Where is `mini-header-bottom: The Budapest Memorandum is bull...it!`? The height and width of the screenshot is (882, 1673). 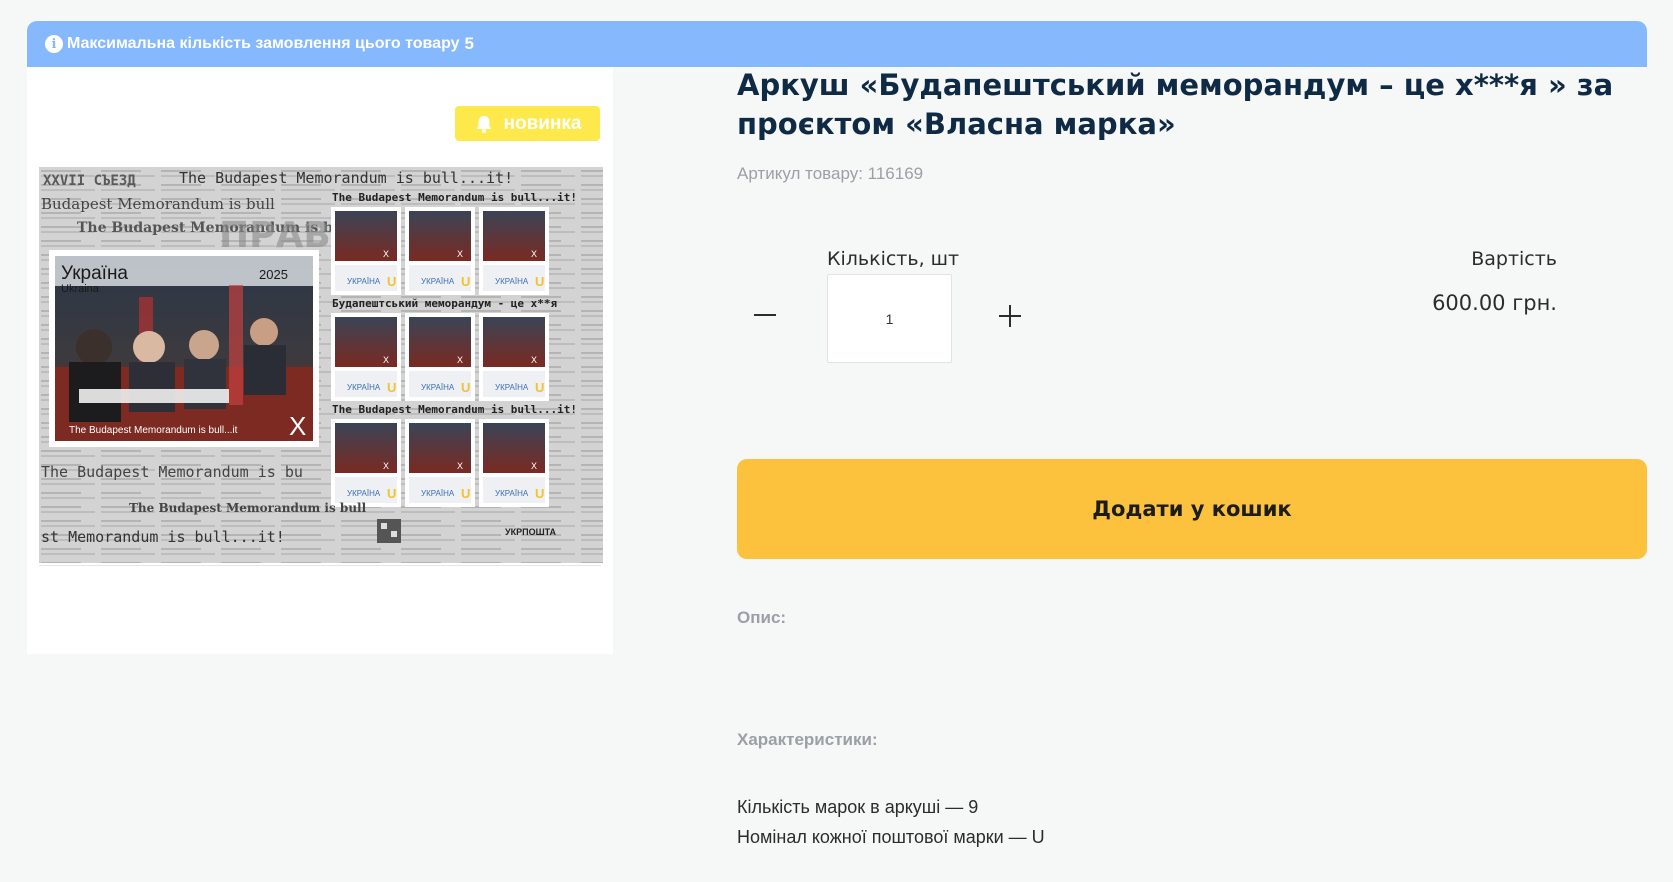
mini-header-bottom: The Budapest Memorandum is bull...it! is located at coordinates (454, 409).